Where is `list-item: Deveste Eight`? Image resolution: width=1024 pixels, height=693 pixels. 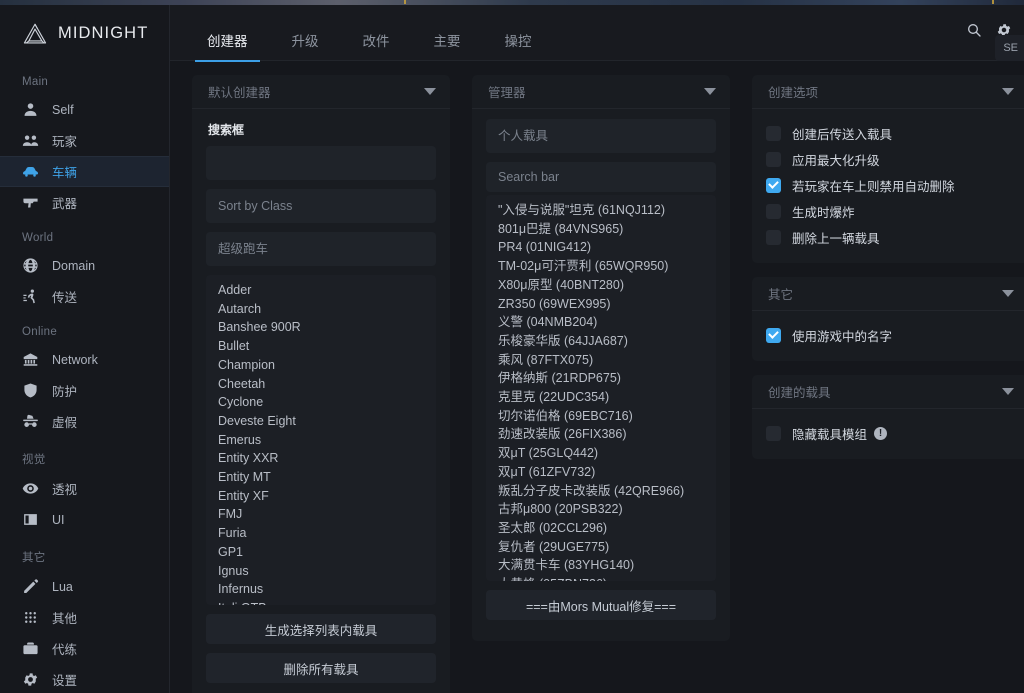 list-item: Deveste Eight is located at coordinates (321, 421).